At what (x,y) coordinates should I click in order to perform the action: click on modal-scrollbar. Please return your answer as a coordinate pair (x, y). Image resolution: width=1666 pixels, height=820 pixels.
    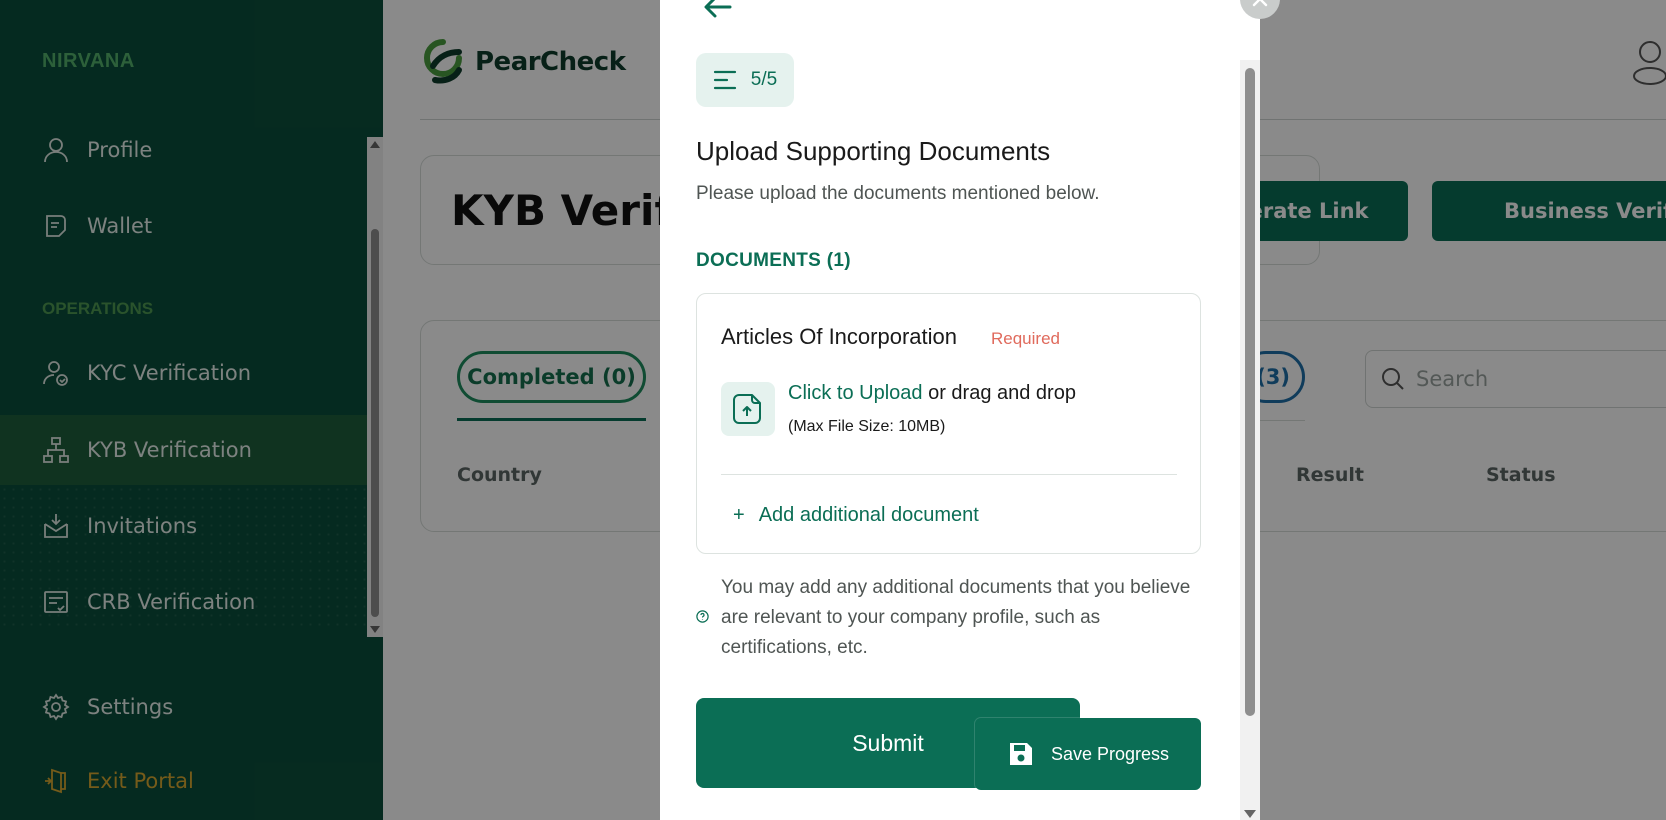
    Looking at the image, I should click on (1250, 440).